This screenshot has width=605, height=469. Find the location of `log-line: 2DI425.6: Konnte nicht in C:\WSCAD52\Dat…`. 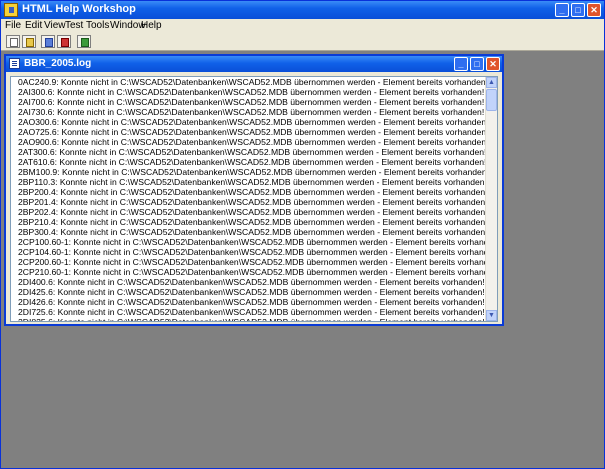

log-line: 2DI425.6: Konnte nicht in C:\WSCAD52\Dat… is located at coordinates (251, 292).